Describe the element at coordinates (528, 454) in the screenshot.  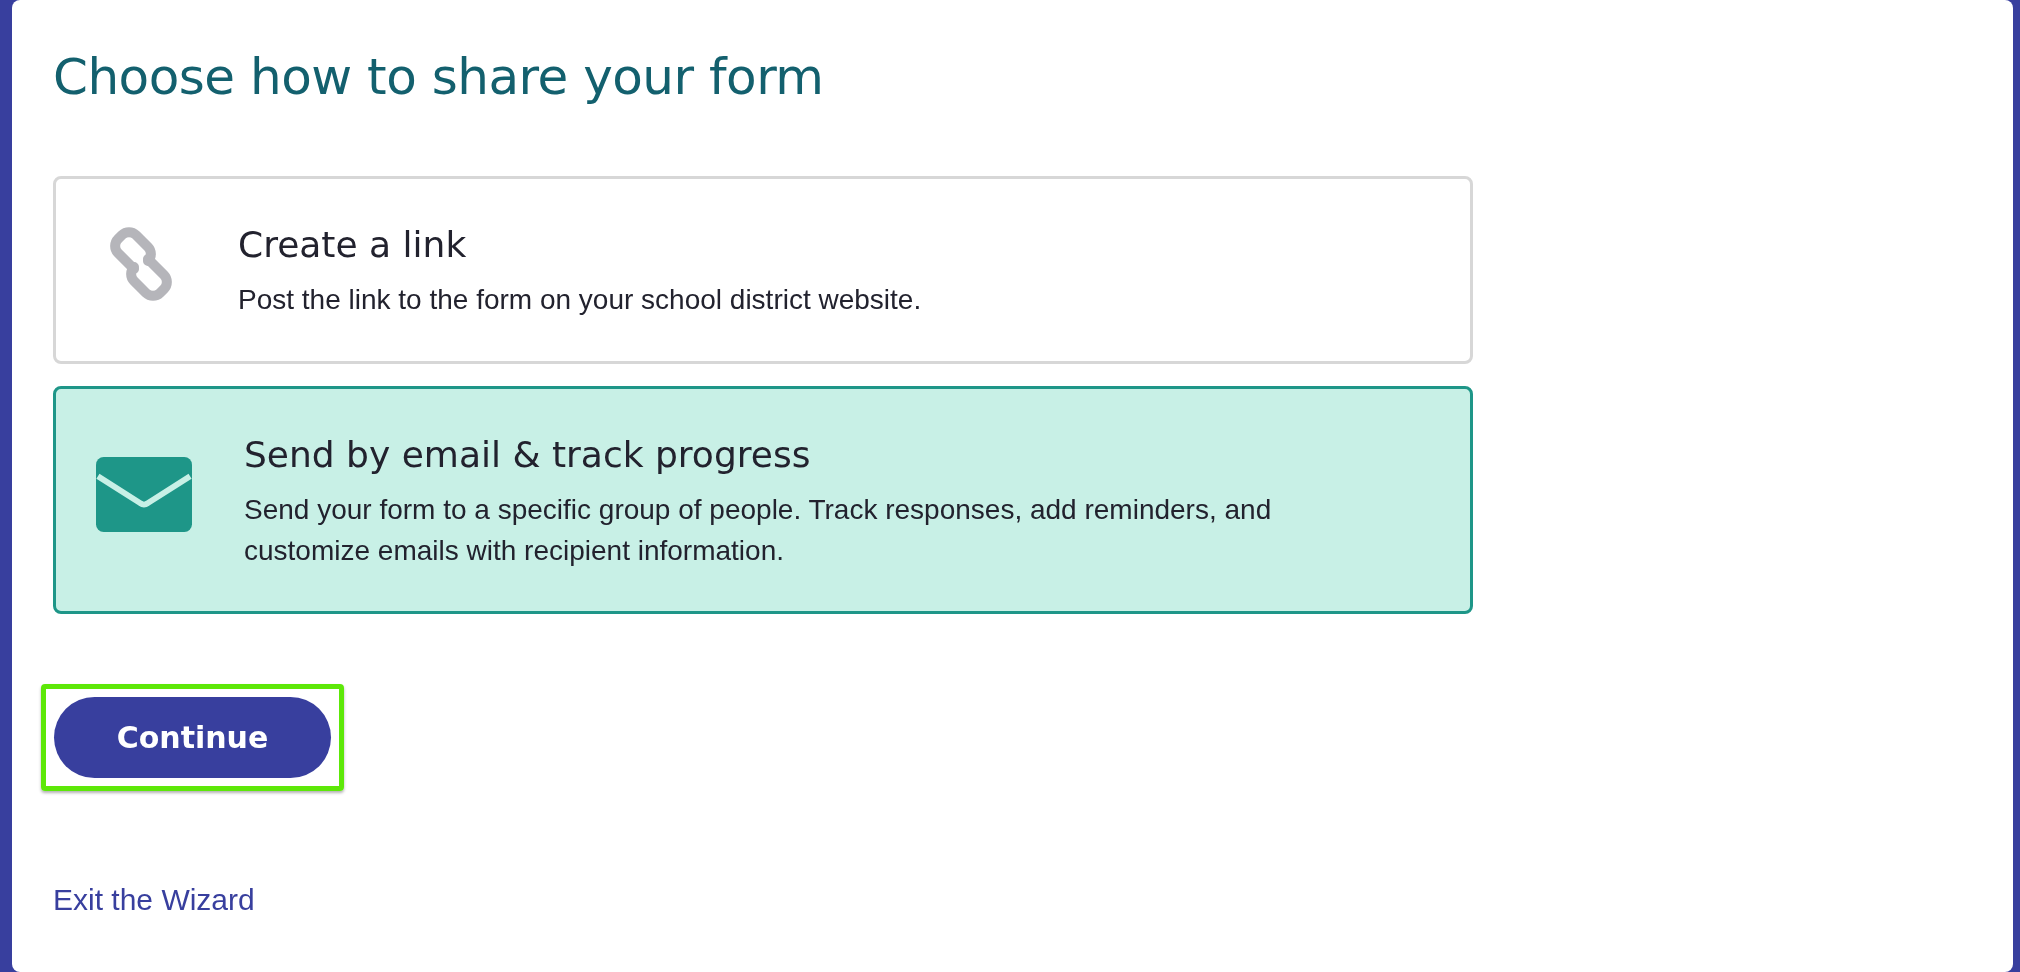
I see `option-heading: Send by email & track progress` at that location.